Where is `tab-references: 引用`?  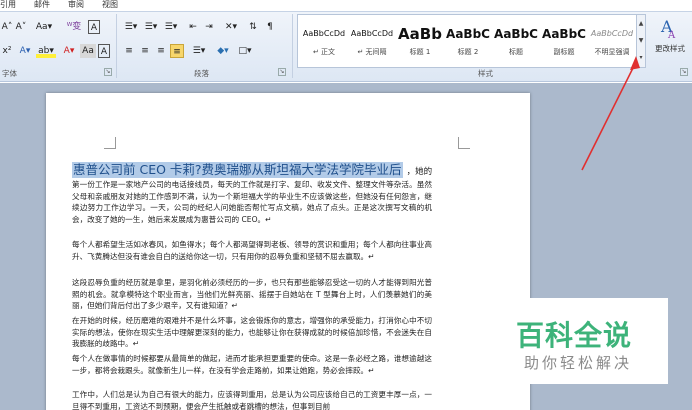
tab-references: 引用 is located at coordinates (8, 5).